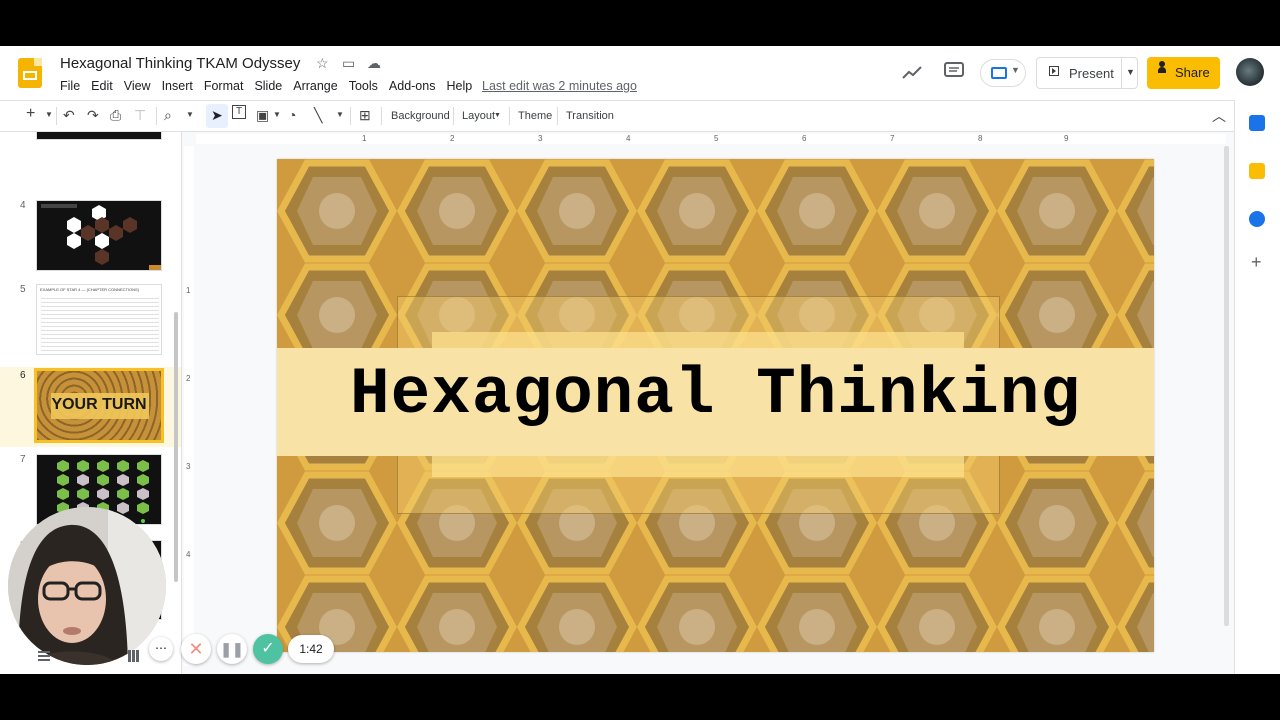 This screenshot has width=1280, height=720. I want to click on paint-format-icon: ⊤, so click(140, 115).